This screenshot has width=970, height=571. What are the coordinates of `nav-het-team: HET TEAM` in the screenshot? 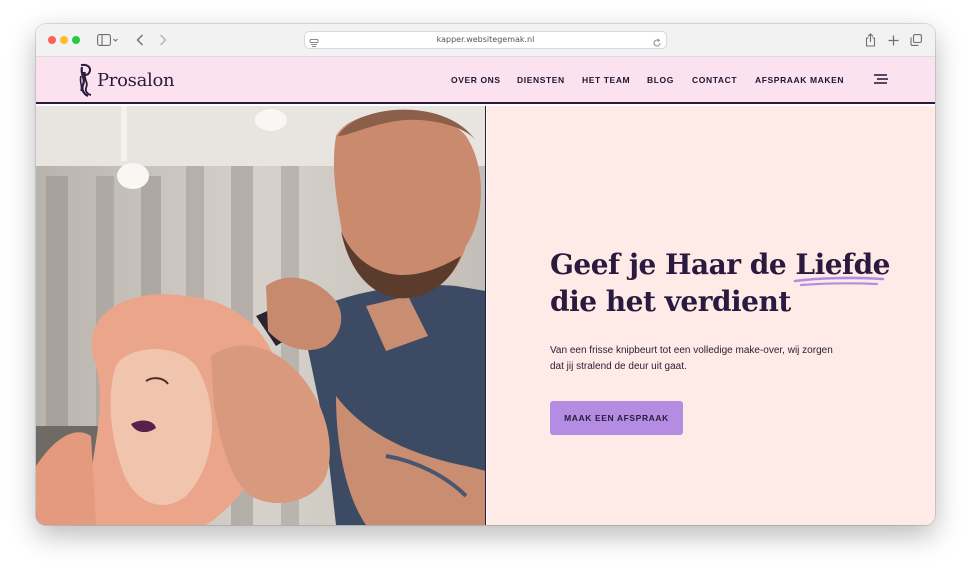 It's located at (606, 80).